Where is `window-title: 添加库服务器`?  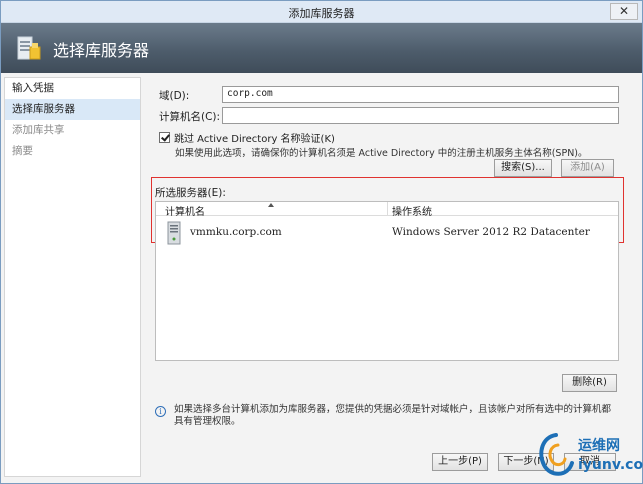
window-title: 添加库服务器 is located at coordinates (321, 13).